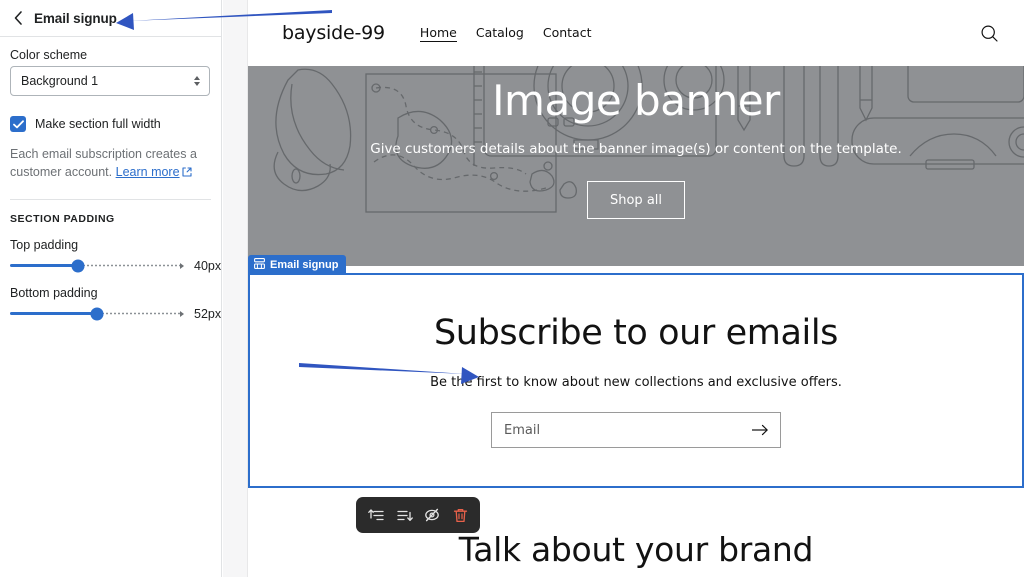  I want to click on color-scheme-label: Color scheme, so click(49, 55).